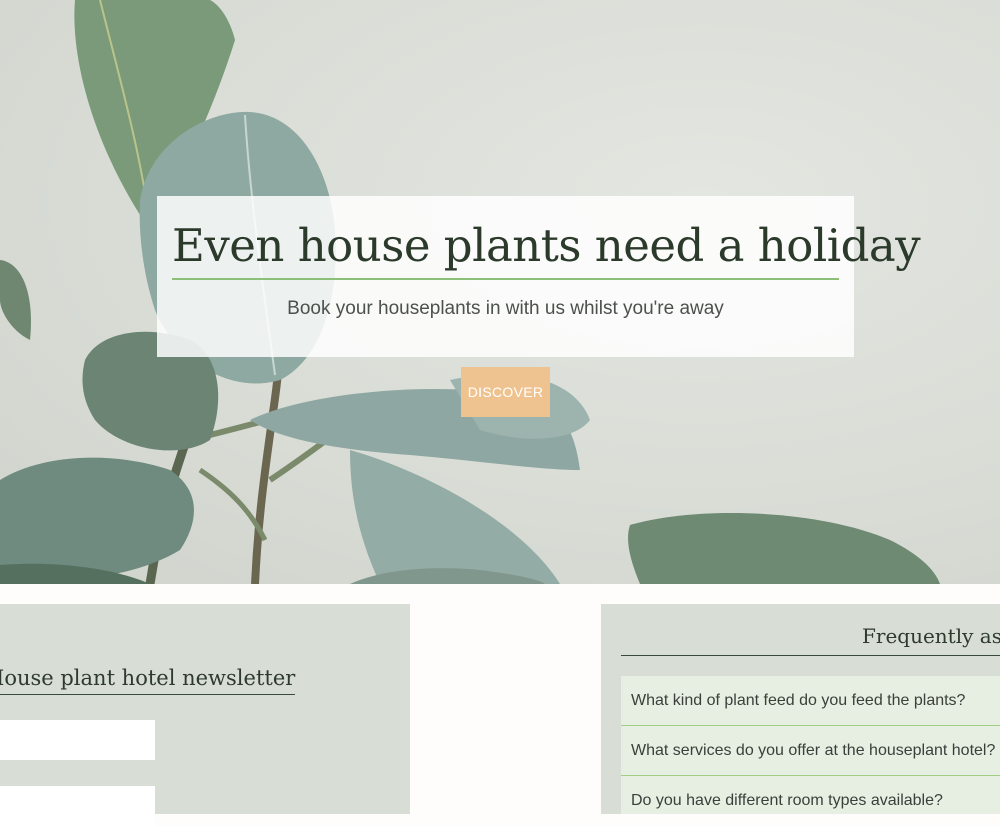 Image resolution: width=1000 pixels, height=826 pixels. Describe the element at coordinates (205, 715) in the screenshot. I see `newsletter-panel: House plant hotel newsletter` at that location.